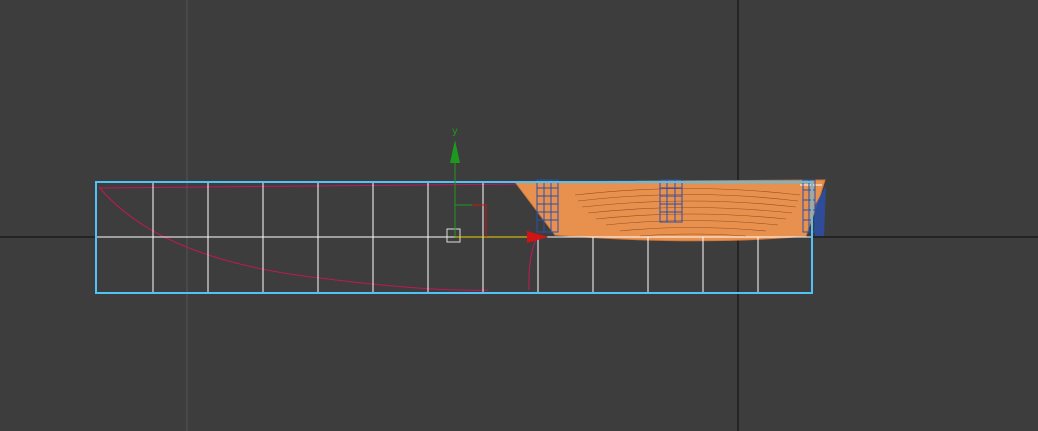  I want to click on hull-profile-curve, so click(293, 238).